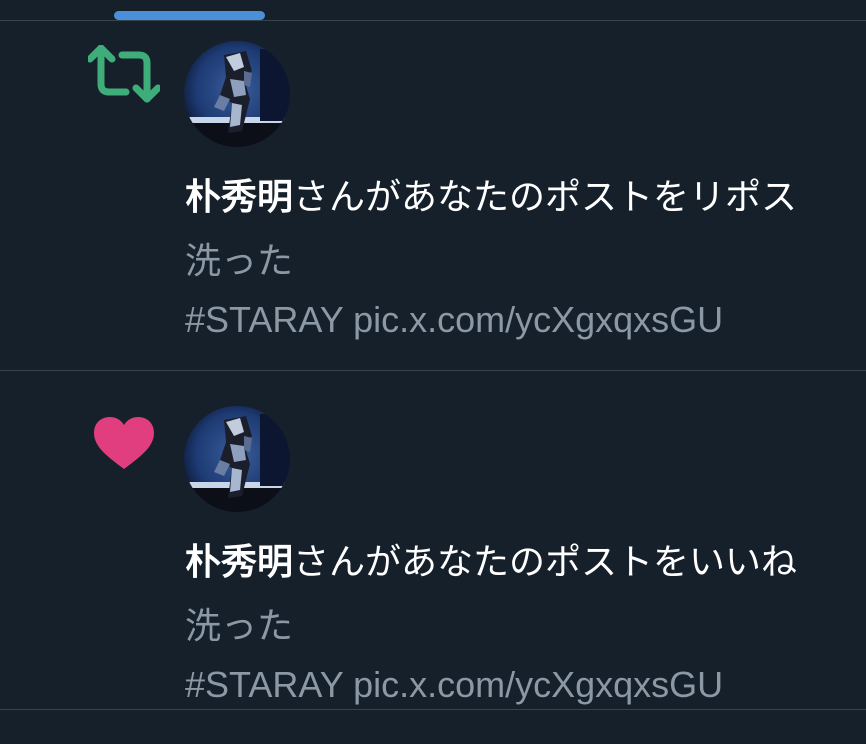  I want to click on active-tab-indicator, so click(189, 15).